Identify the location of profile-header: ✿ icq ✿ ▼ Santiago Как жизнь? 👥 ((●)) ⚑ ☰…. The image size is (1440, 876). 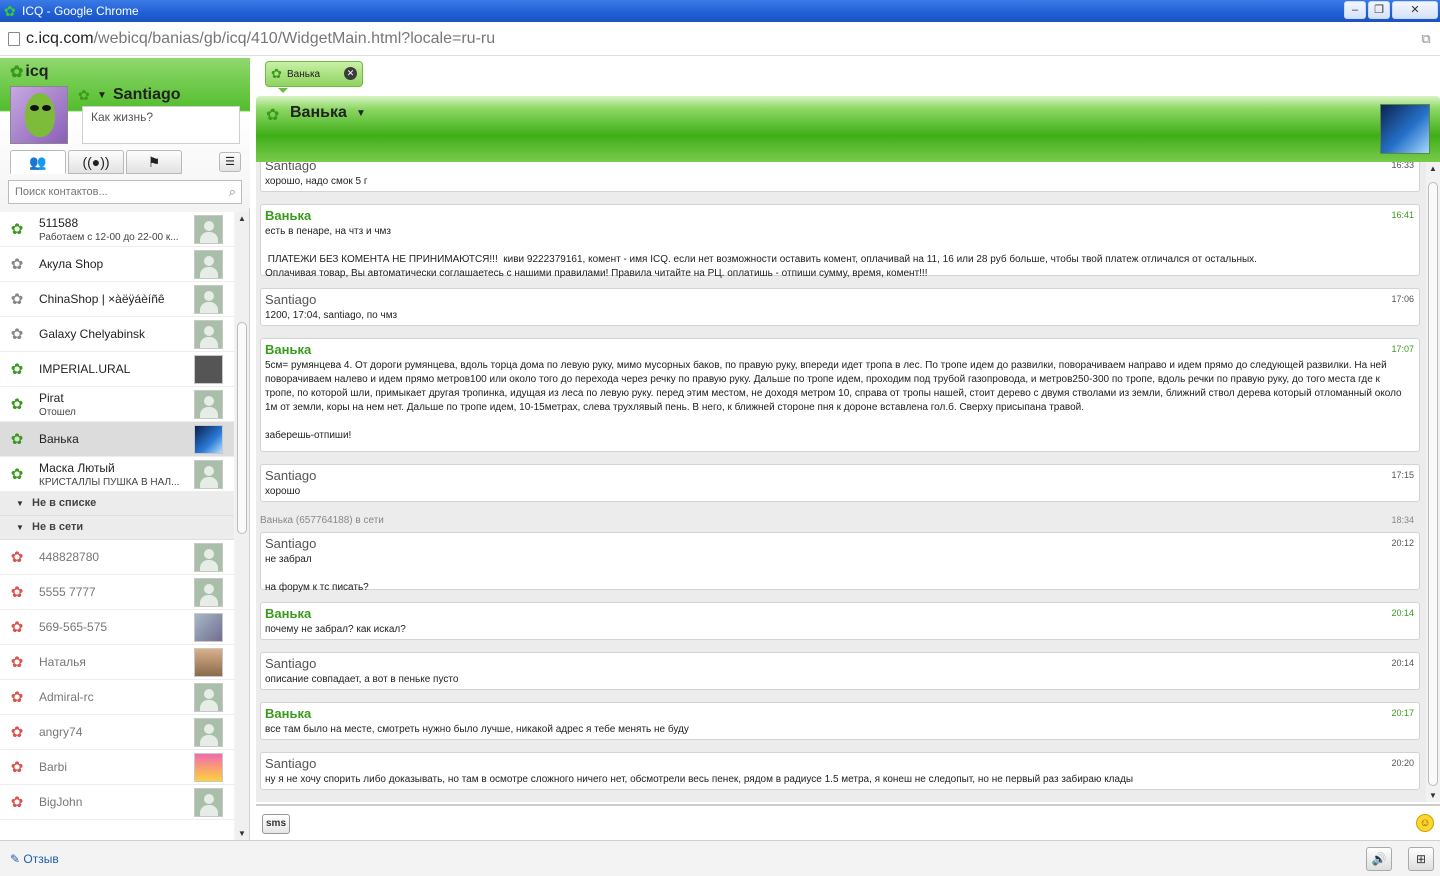
(125, 133).